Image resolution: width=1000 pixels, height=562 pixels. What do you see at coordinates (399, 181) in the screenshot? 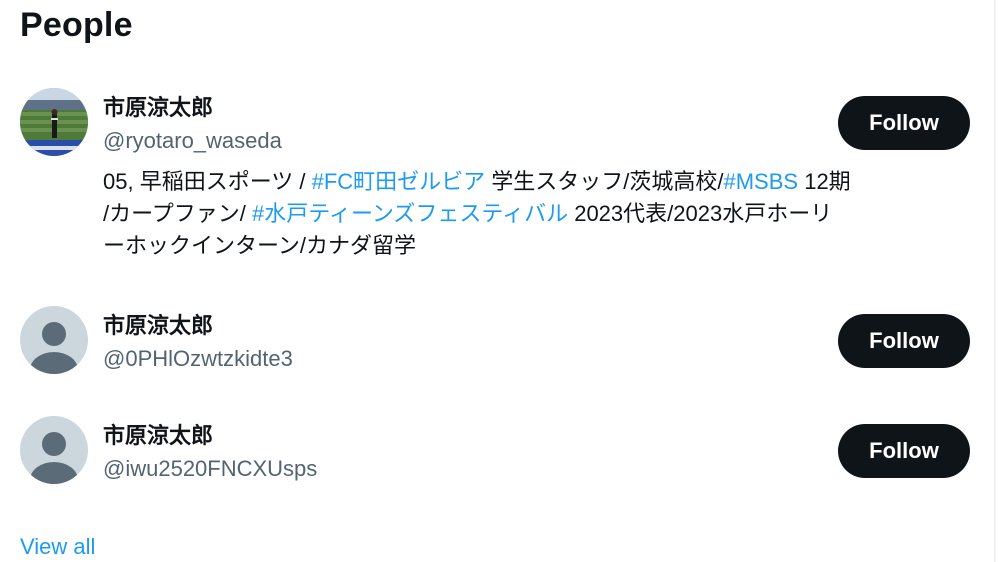
I see `hashtag-link: #FC町田ゼルビア` at bounding box center [399, 181].